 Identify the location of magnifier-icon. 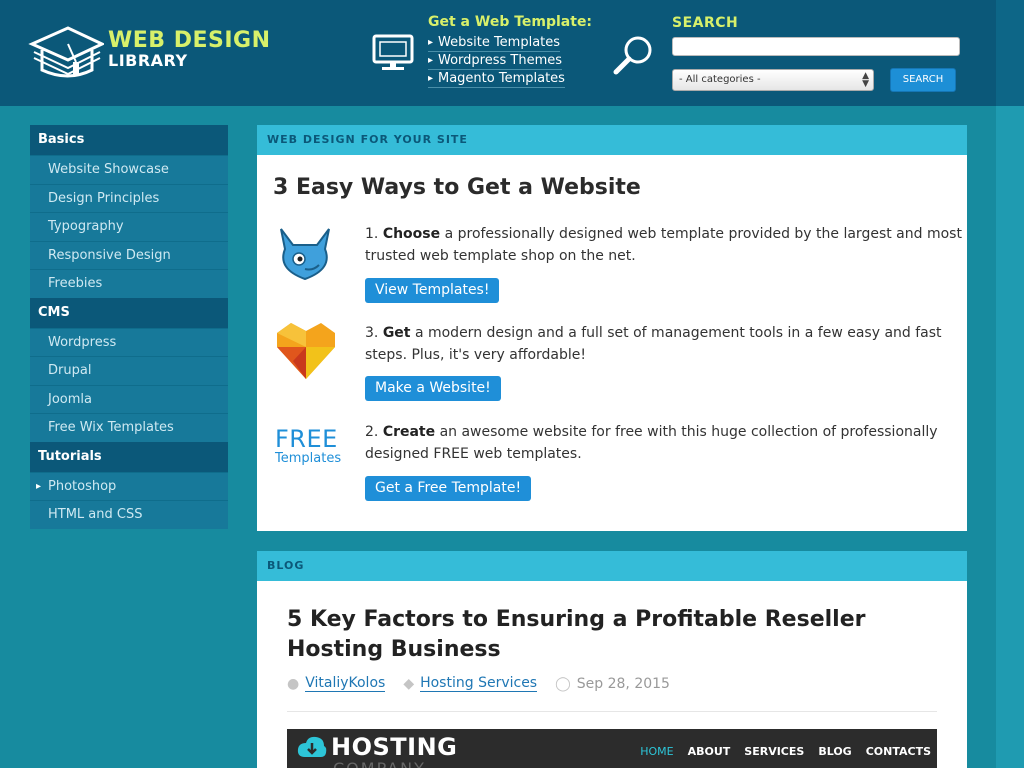
(632, 55).